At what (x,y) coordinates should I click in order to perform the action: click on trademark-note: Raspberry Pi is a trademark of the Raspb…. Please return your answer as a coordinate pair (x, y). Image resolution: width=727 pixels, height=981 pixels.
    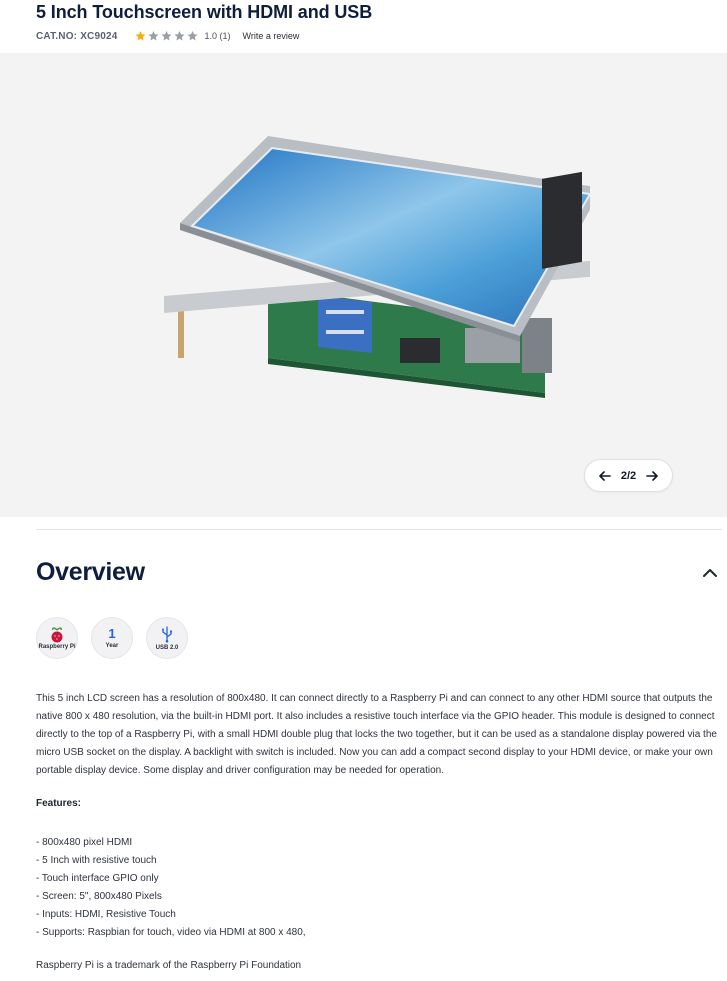
    Looking at the image, I should click on (169, 965).